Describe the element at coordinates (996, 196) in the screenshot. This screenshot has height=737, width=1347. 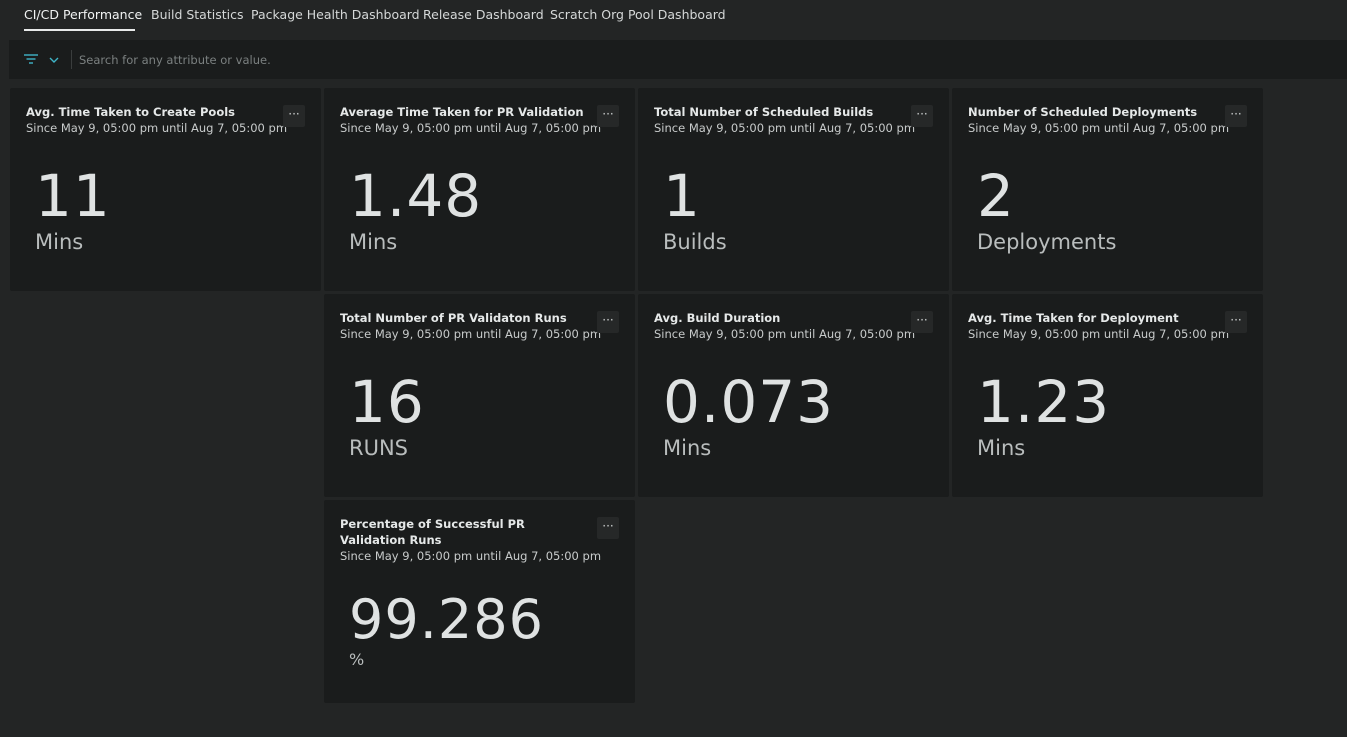
I see `metric-value: 2` at that location.